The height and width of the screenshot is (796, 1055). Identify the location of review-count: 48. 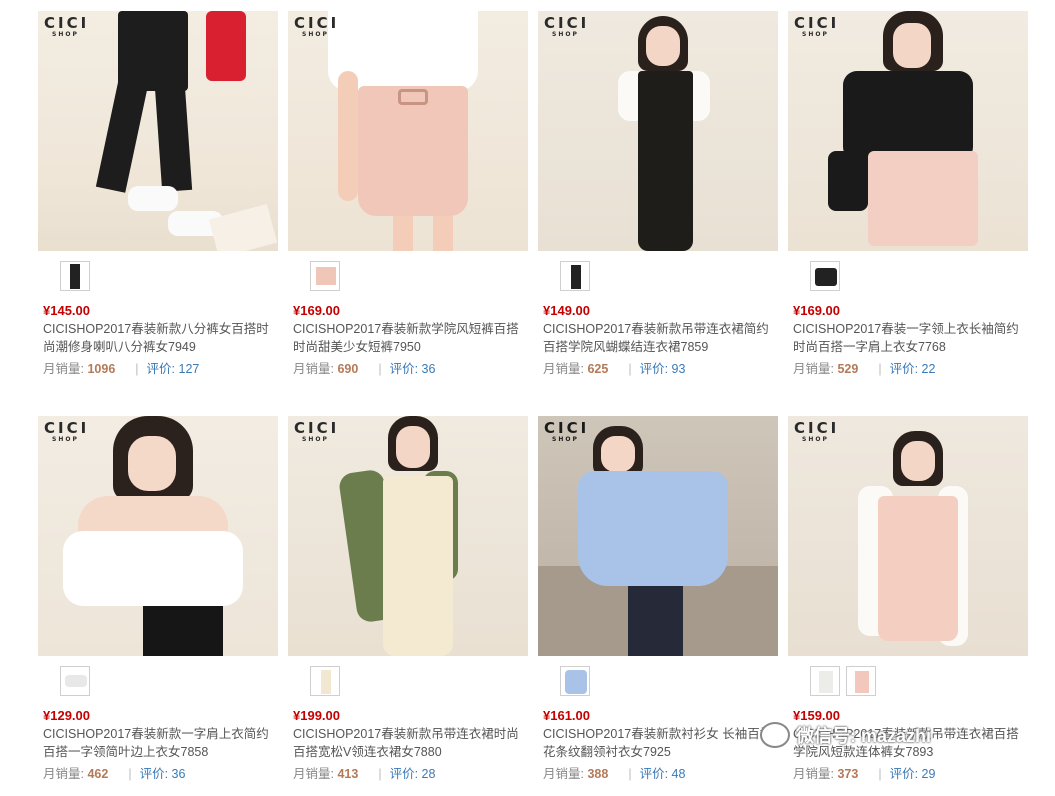
(679, 774).